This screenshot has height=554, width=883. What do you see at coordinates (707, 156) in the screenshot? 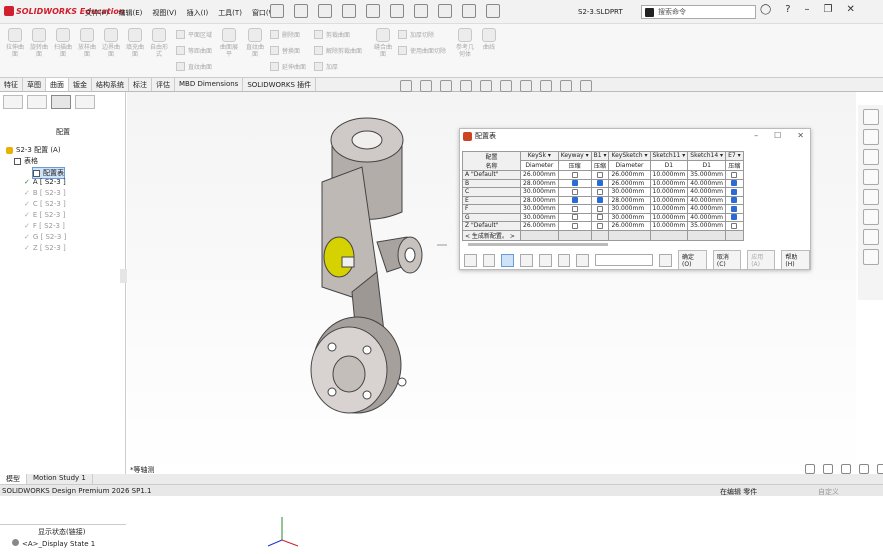
I see `column-header: Sketch14 ▾` at bounding box center [707, 156].